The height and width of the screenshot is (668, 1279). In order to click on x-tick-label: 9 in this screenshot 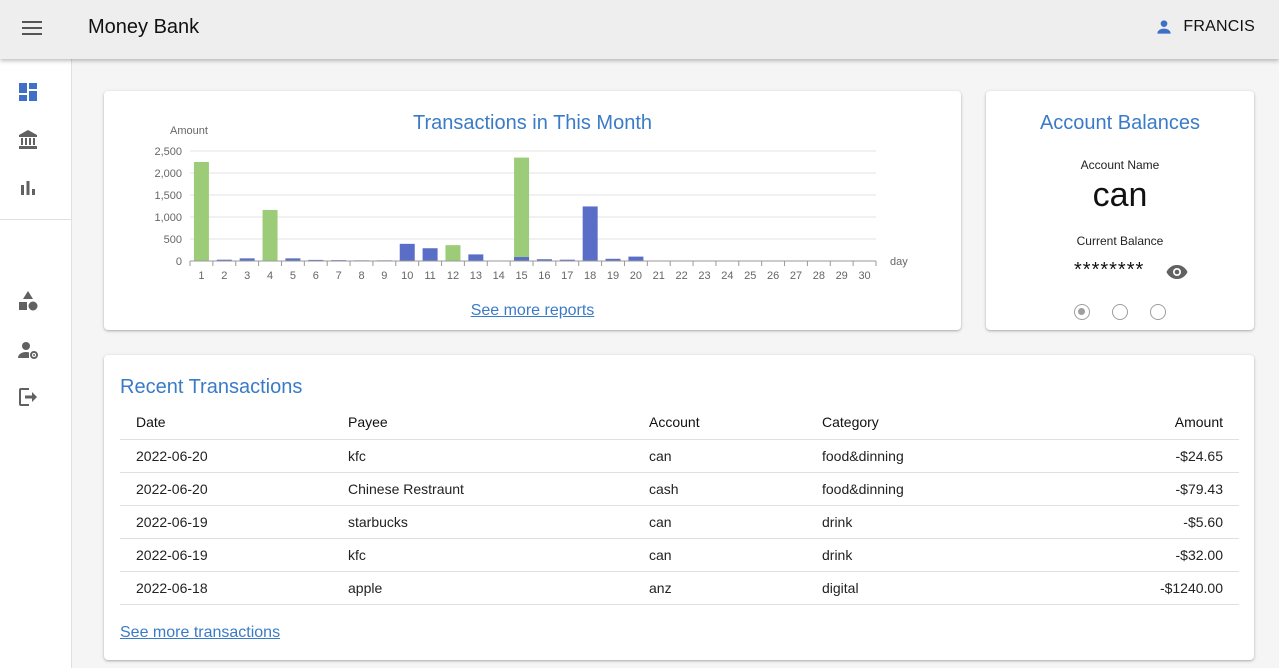, I will do `click(384, 276)`.